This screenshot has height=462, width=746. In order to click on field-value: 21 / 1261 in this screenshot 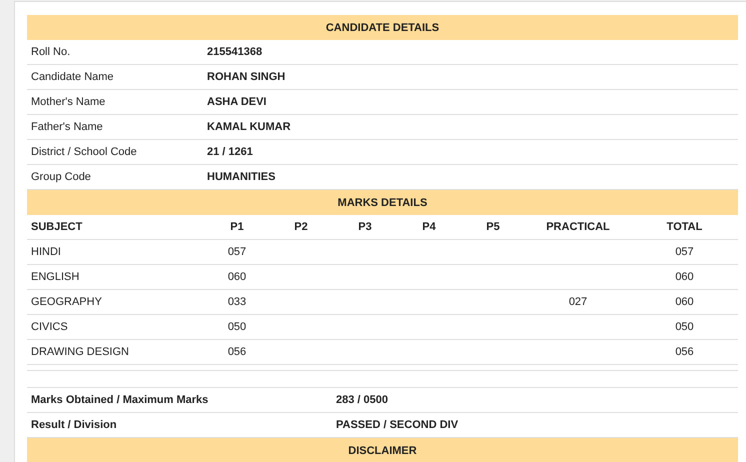, I will do `click(230, 152)`.